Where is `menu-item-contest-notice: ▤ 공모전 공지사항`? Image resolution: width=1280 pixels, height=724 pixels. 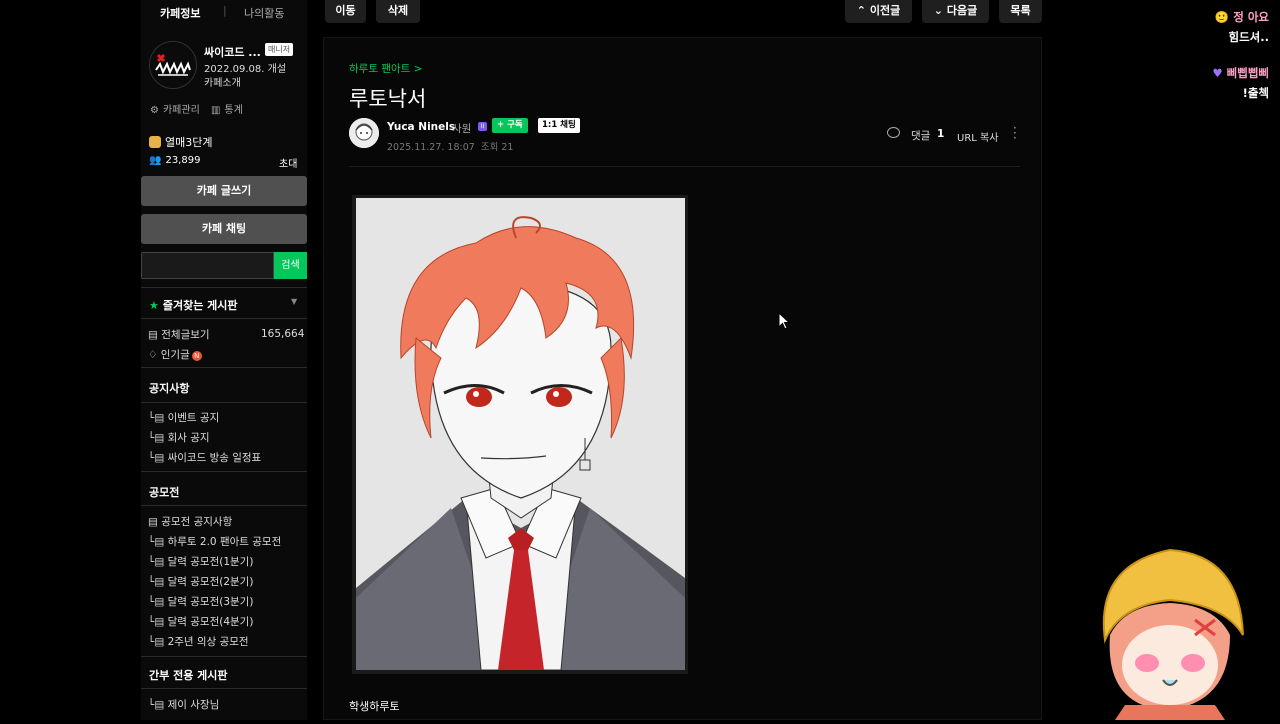 menu-item-contest-notice: ▤ 공모전 공지사항 is located at coordinates (190, 521).